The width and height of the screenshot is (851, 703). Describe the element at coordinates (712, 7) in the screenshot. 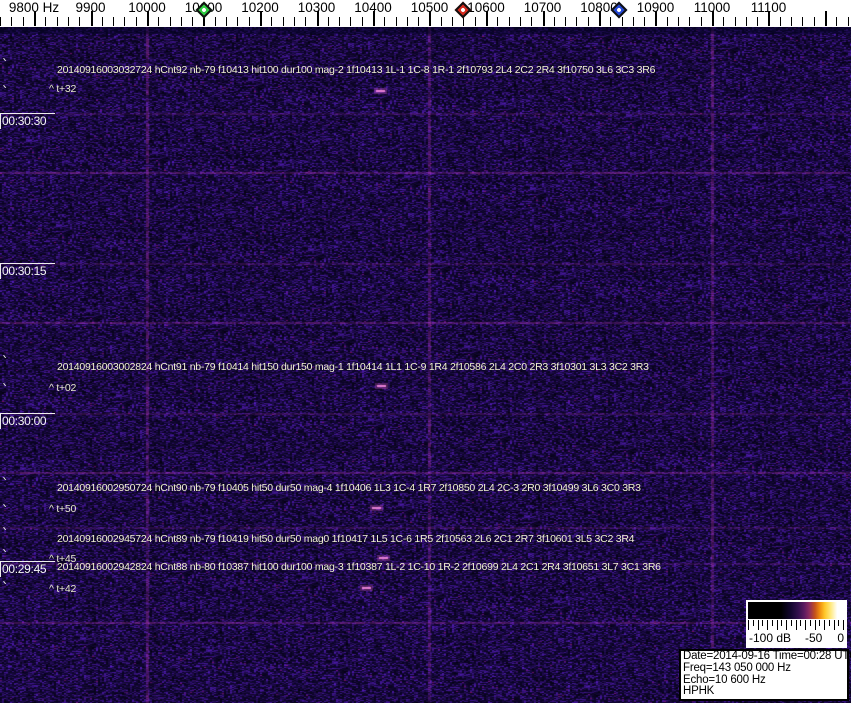

I see `frequency-axis-label: 11000` at that location.